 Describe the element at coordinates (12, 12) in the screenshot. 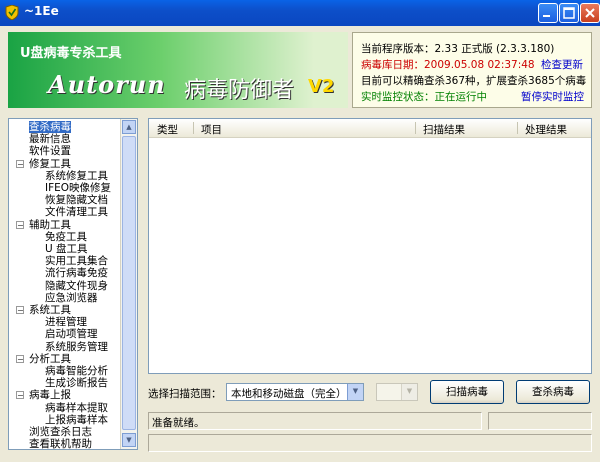

I see `shield-app-icon` at that location.